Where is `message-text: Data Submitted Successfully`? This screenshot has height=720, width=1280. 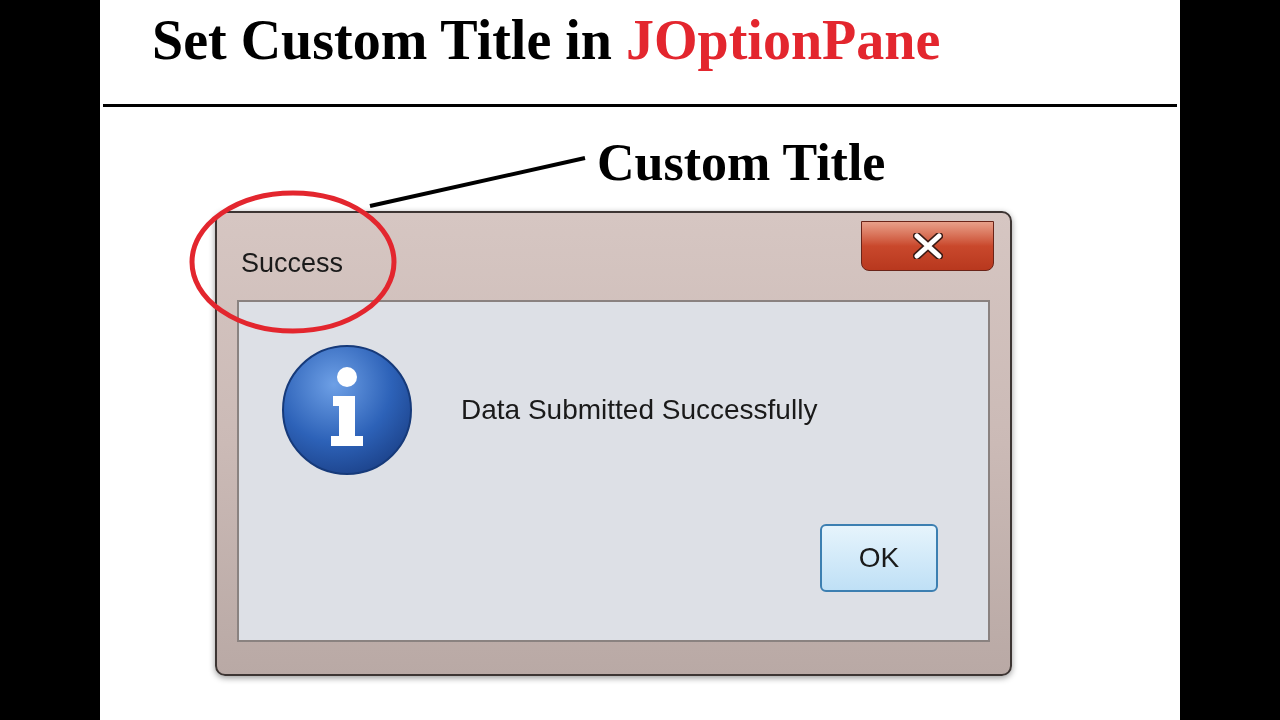 message-text: Data Submitted Successfully is located at coordinates (639, 410).